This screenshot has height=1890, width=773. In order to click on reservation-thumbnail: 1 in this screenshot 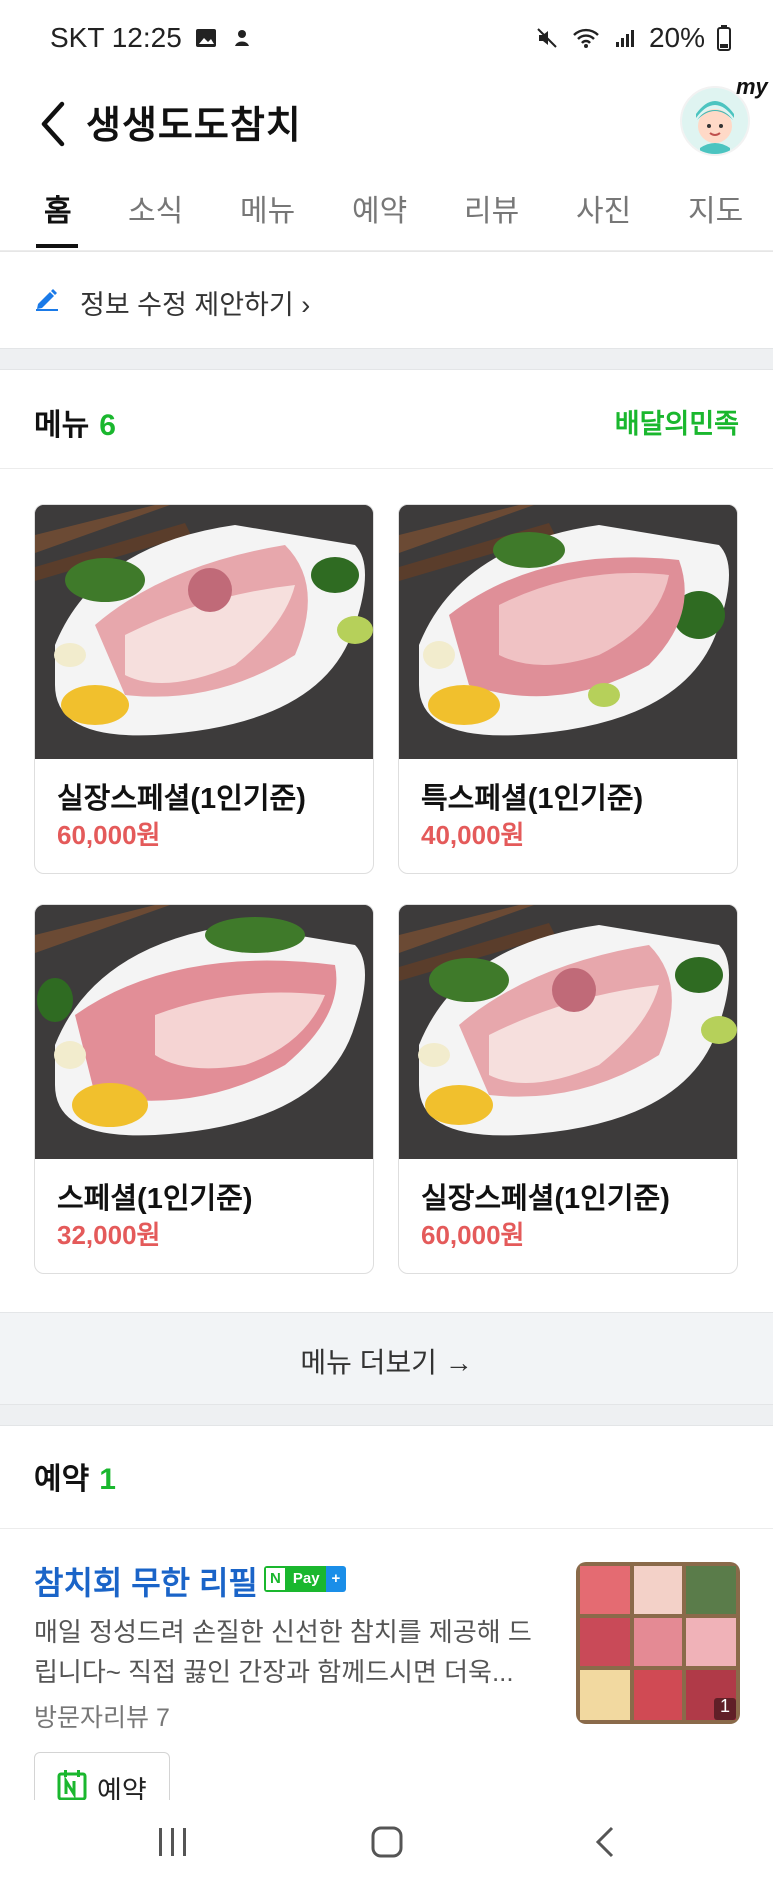, I will do `click(658, 1643)`.